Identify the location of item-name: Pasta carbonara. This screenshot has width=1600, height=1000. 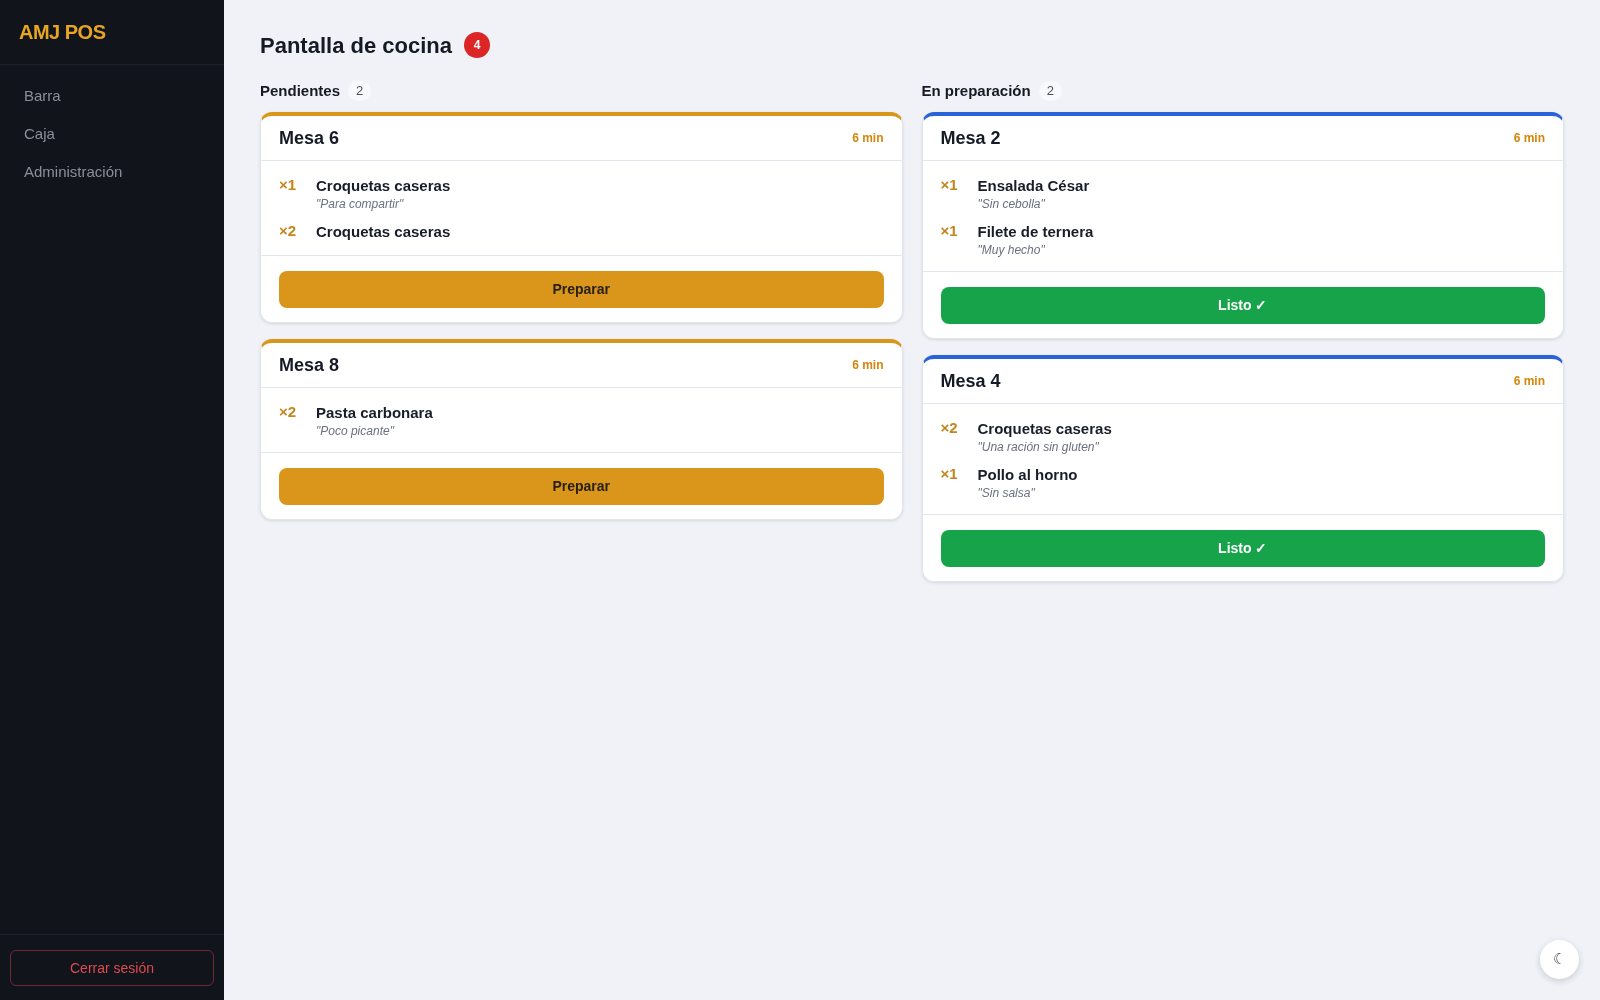
(374, 413).